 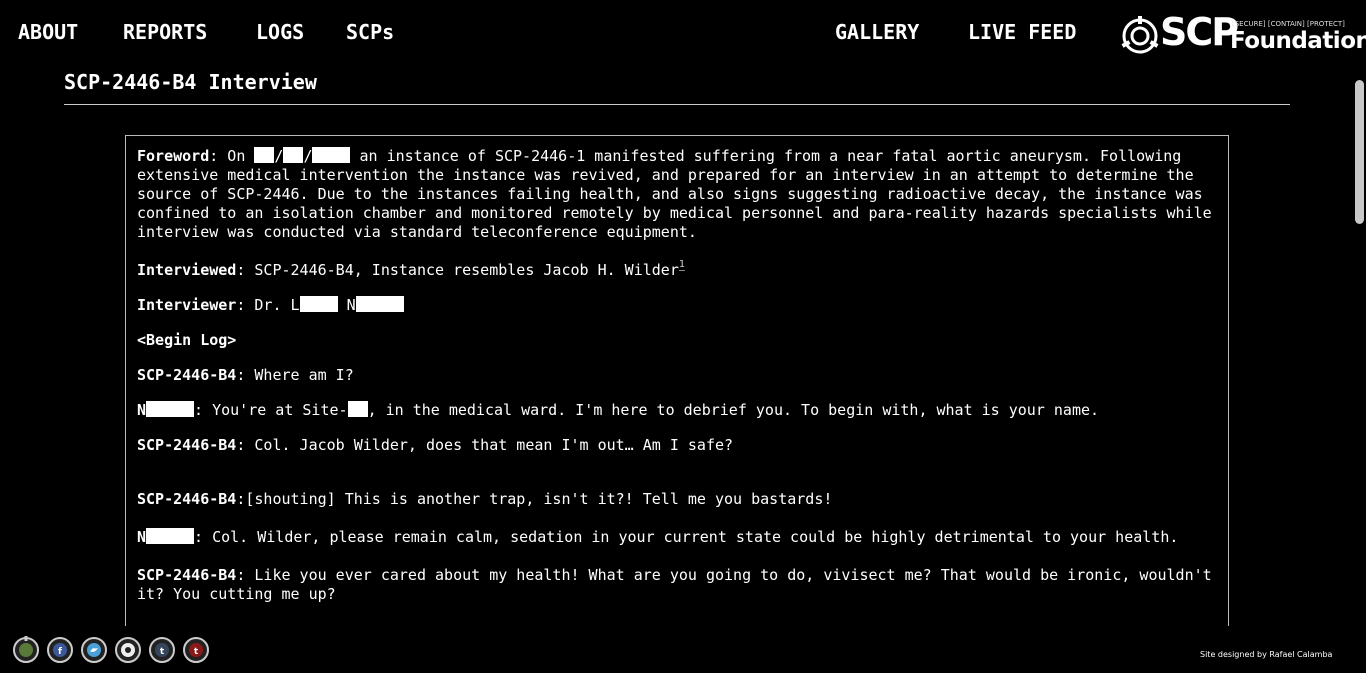 I want to click on twitter-icon, so click(x=94, y=650).